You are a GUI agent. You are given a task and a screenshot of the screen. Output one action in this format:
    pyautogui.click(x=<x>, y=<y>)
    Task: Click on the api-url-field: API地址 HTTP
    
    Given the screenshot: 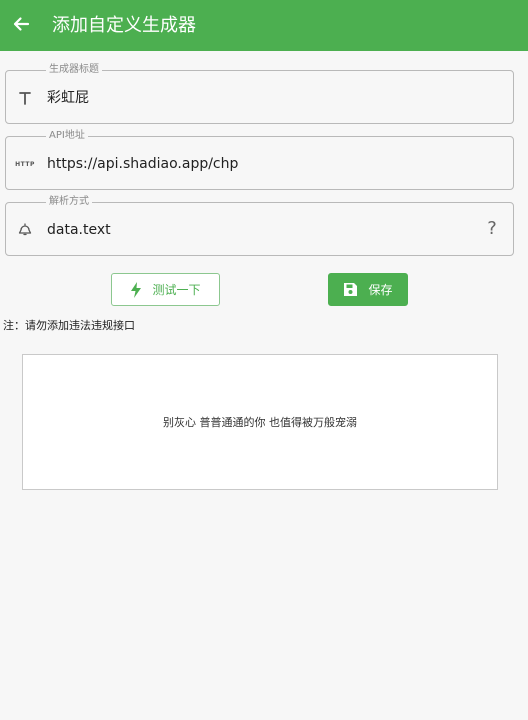 What is the action you would take?
    pyautogui.click(x=259, y=160)
    